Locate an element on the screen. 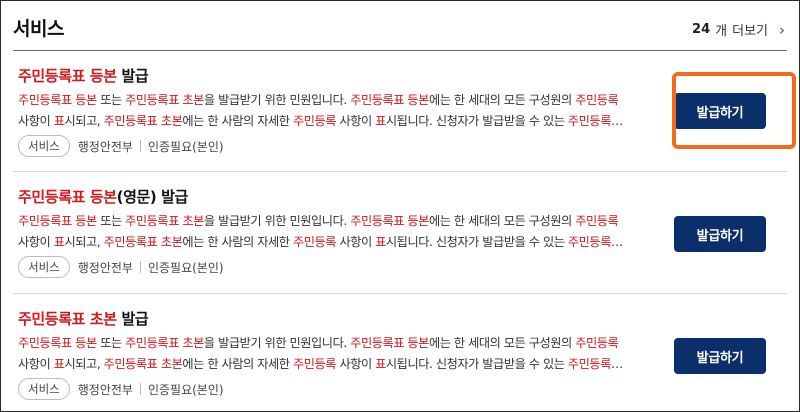  panel-header: 서비스 24 개 더보기 › is located at coordinates (400, 26).